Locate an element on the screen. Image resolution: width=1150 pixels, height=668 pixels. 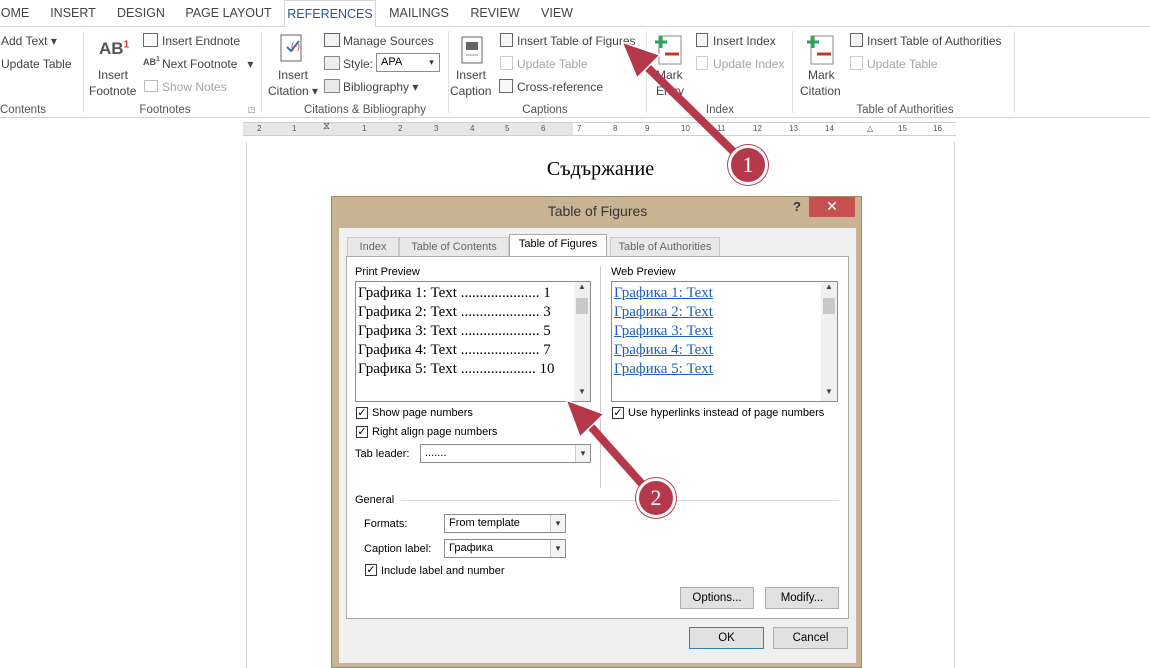
show-notes-icon is located at coordinates (151, 86).